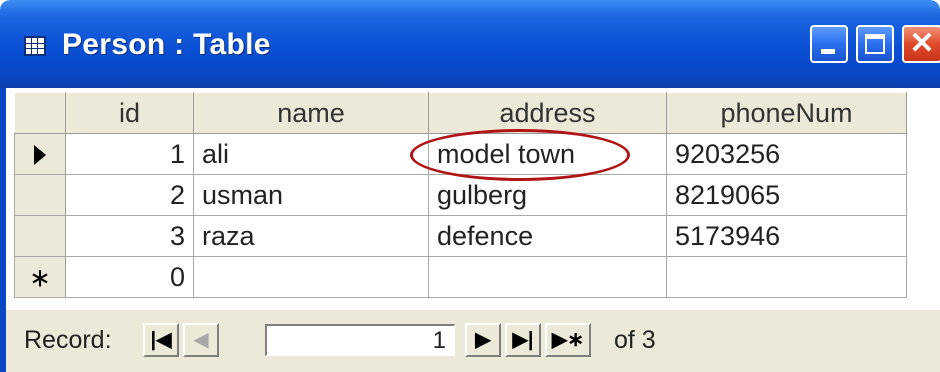  I want to click on close-button: ✕, so click(921, 44).